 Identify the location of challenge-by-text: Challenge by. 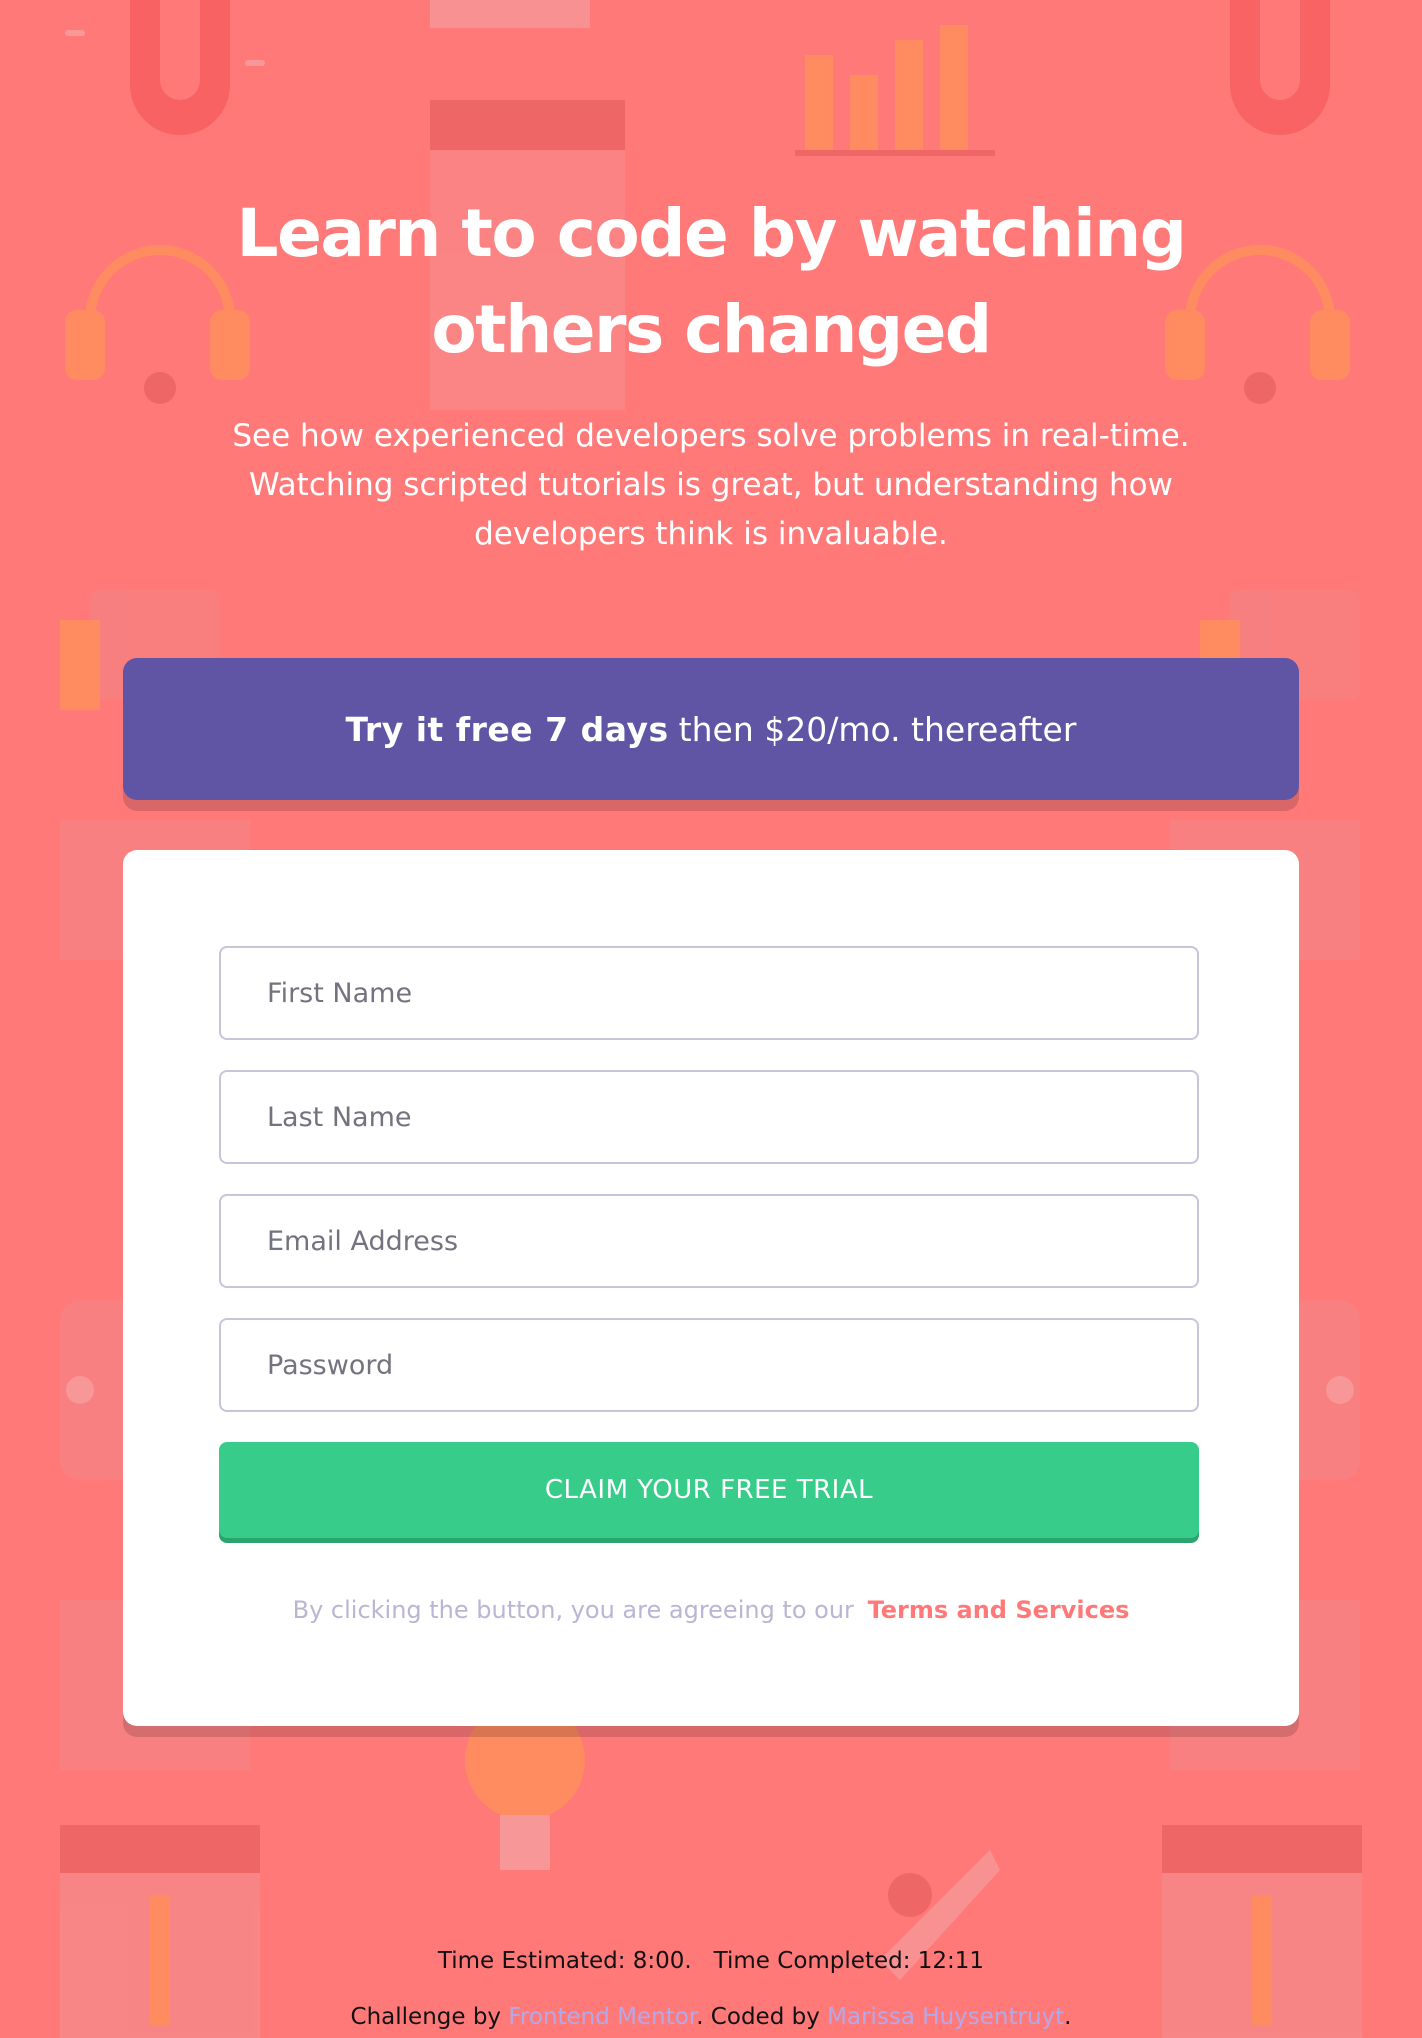
(426, 2017).